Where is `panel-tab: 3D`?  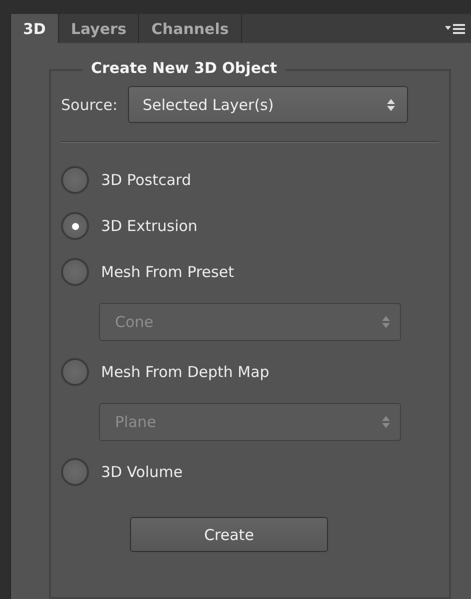 panel-tab: 3D is located at coordinates (35, 28).